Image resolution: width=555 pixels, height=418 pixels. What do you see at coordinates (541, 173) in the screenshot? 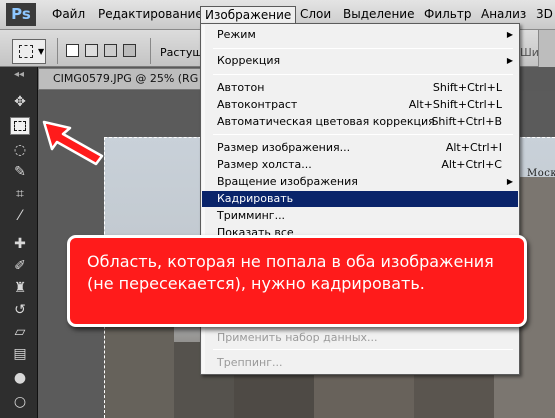
I see `building-sign-text: Моск` at bounding box center [541, 173].